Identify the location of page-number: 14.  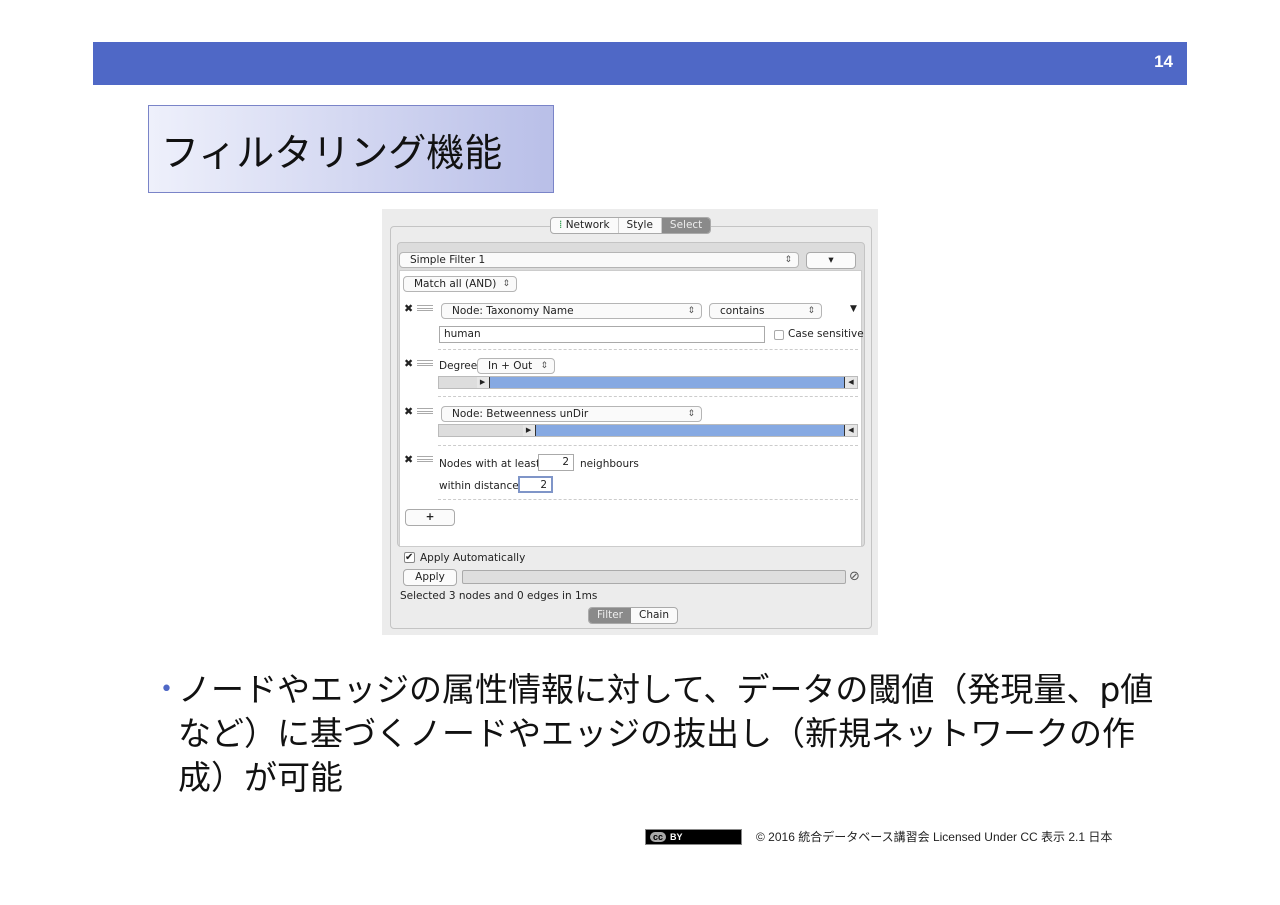
(1163, 61).